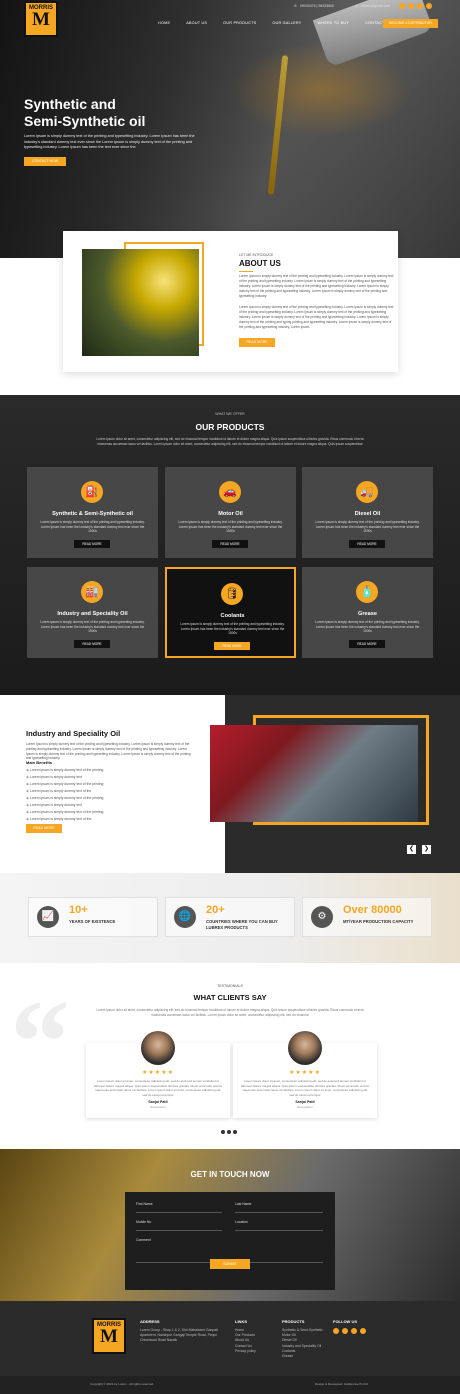 The height and width of the screenshot is (1394, 460). Describe the element at coordinates (41, 19) in the screenshot. I see `logo: MORRIS M` at that location.